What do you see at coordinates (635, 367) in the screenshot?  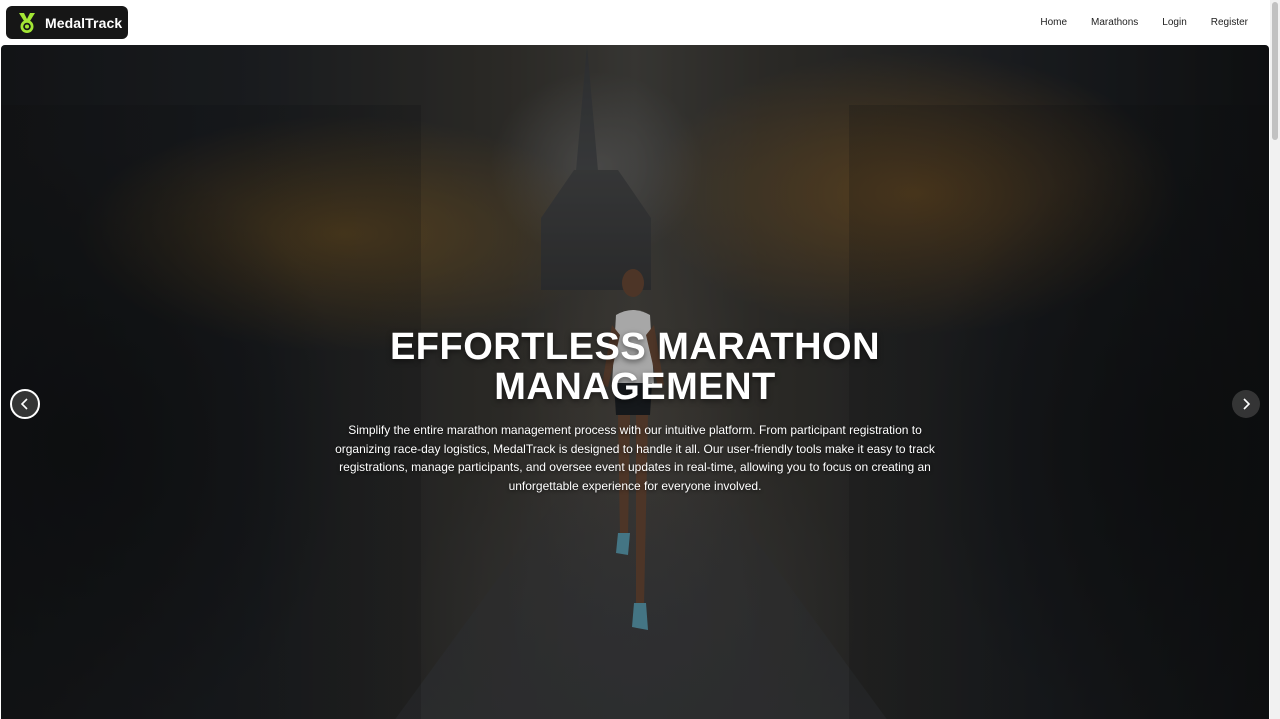 I see `hero-title: EFFORTLESS MARATHON MANAGEMENT` at bounding box center [635, 367].